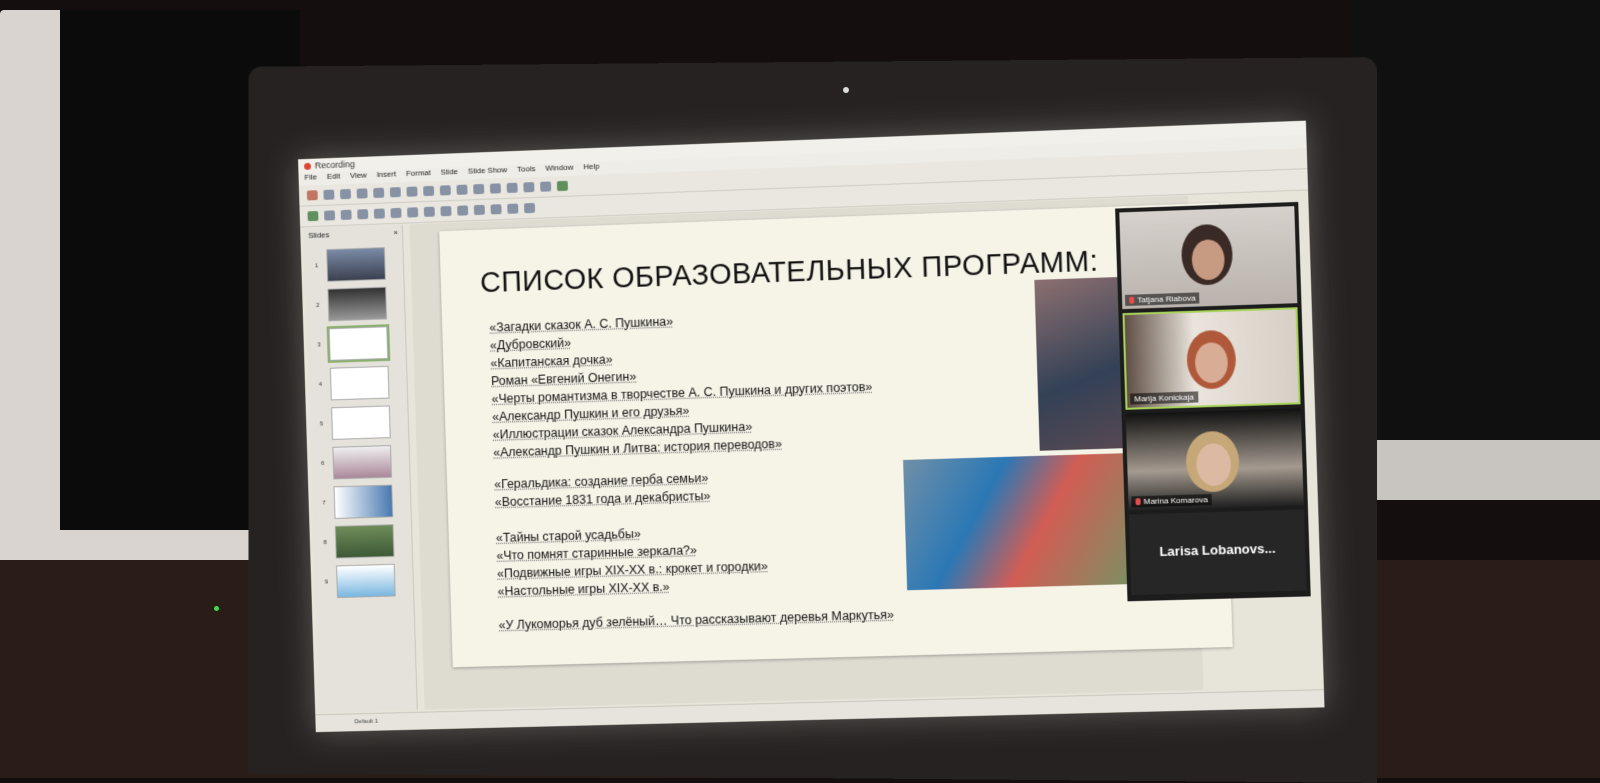 The height and width of the screenshot is (783, 1600). What do you see at coordinates (323, 463) in the screenshot?
I see `thumb-number: 6` at bounding box center [323, 463].